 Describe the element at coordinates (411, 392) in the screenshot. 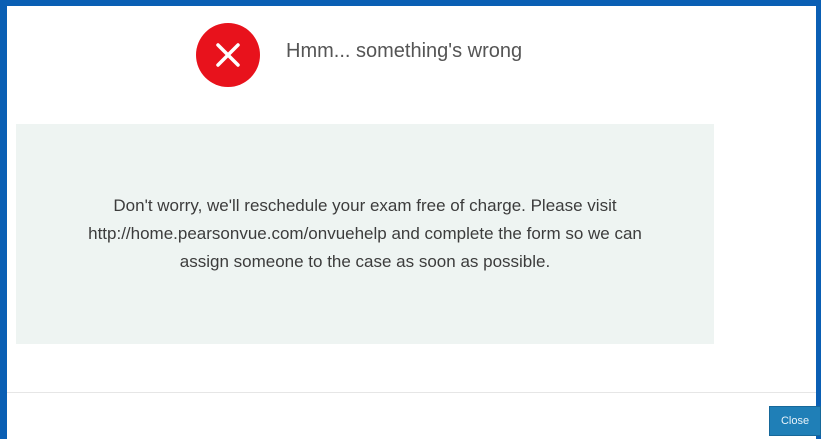

I see `footer-divider` at that location.